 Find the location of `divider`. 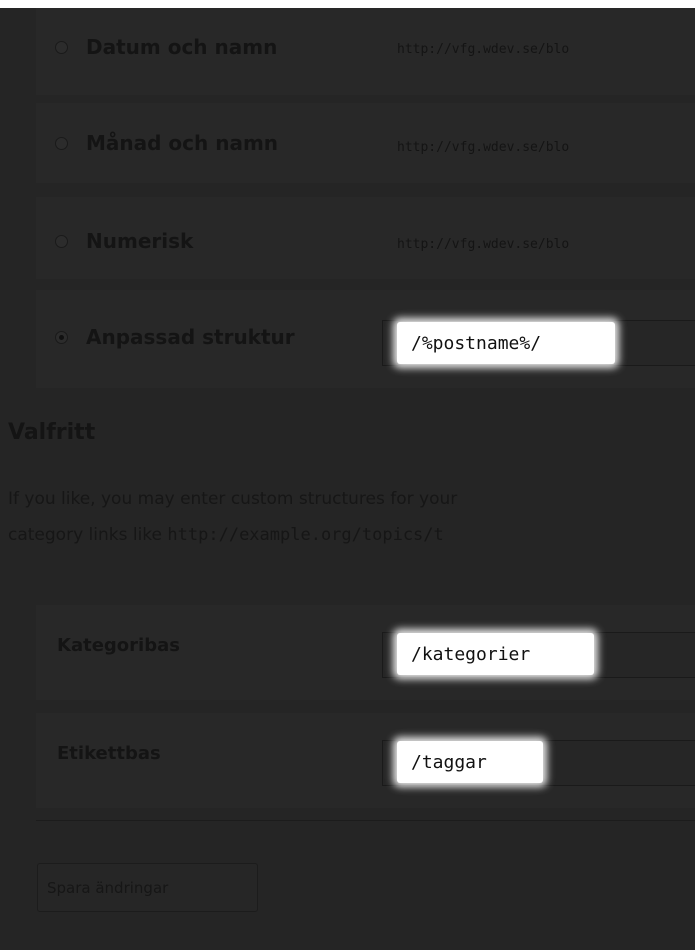

divider is located at coordinates (365, 820).